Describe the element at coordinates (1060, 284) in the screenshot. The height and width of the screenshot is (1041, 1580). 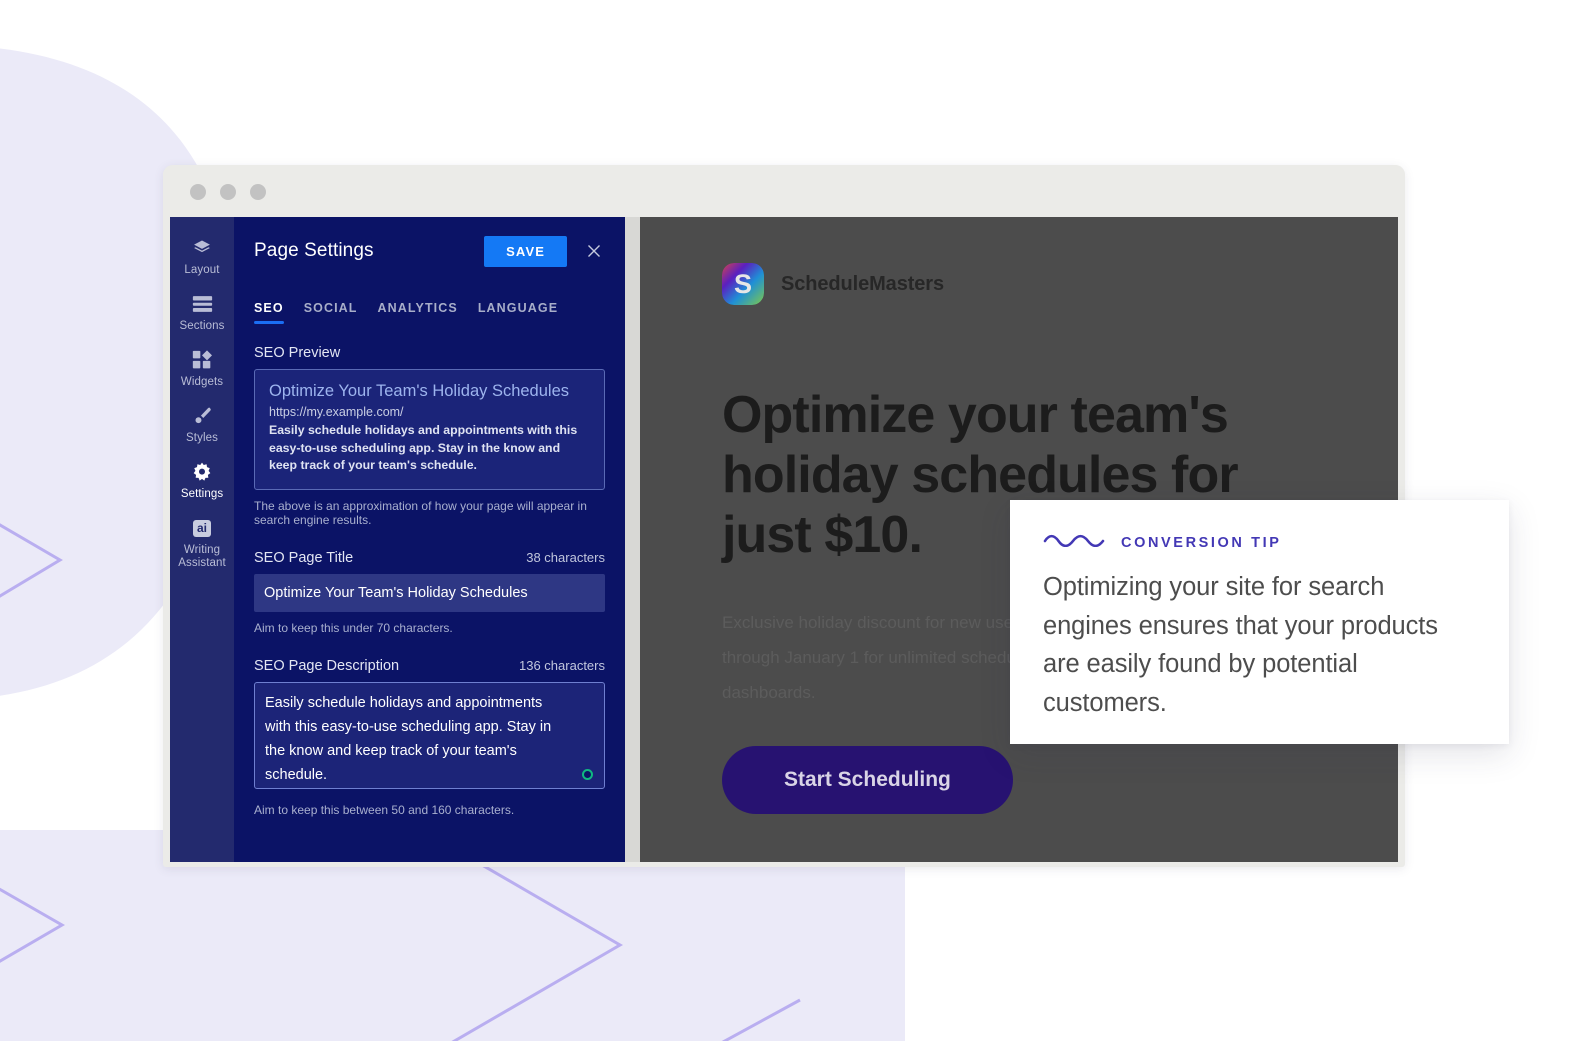
I see `brand-header: S ScheduleMasters` at that location.